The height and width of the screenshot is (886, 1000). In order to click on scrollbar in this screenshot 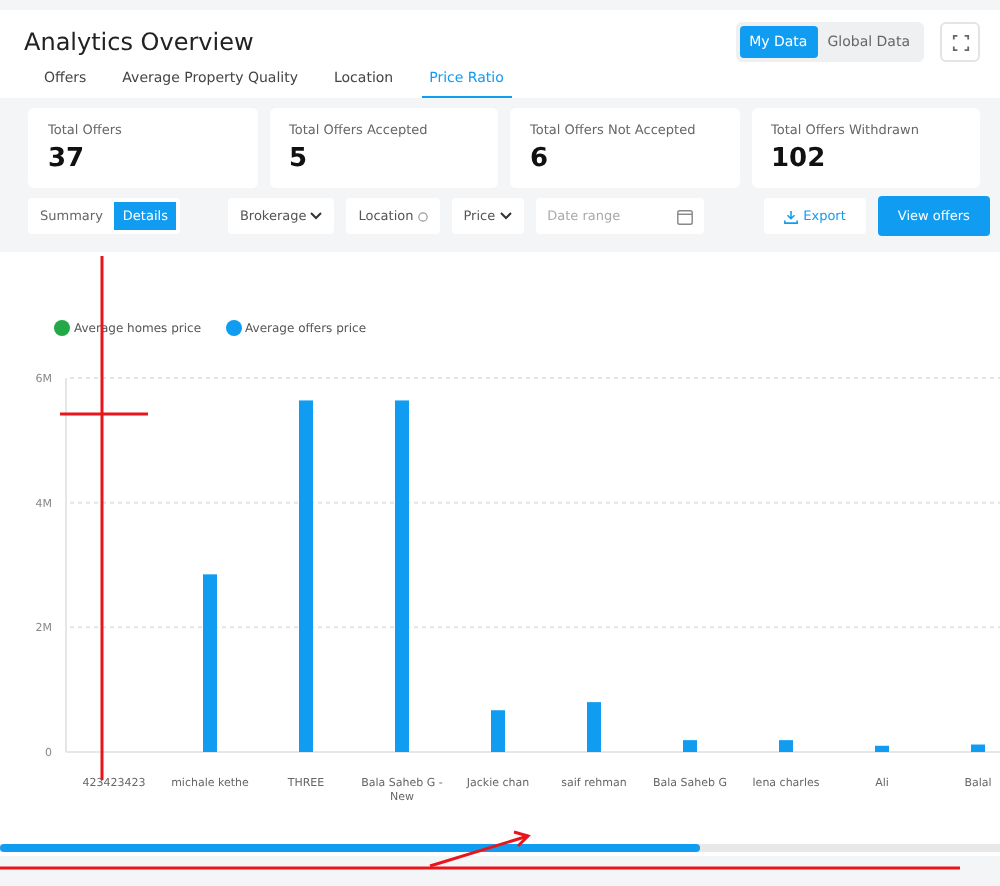, I will do `click(500, 848)`.